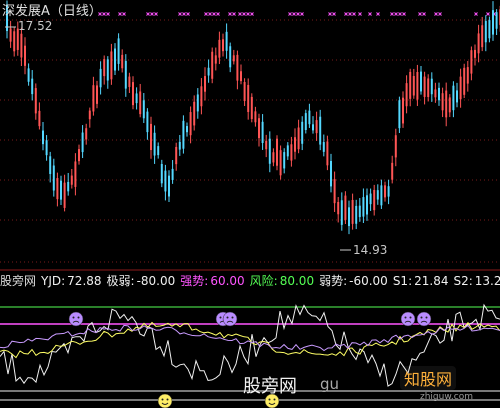  What do you see at coordinates (263, 281) in the screenshot?
I see `fengxian-label: 风险:` at bounding box center [263, 281].